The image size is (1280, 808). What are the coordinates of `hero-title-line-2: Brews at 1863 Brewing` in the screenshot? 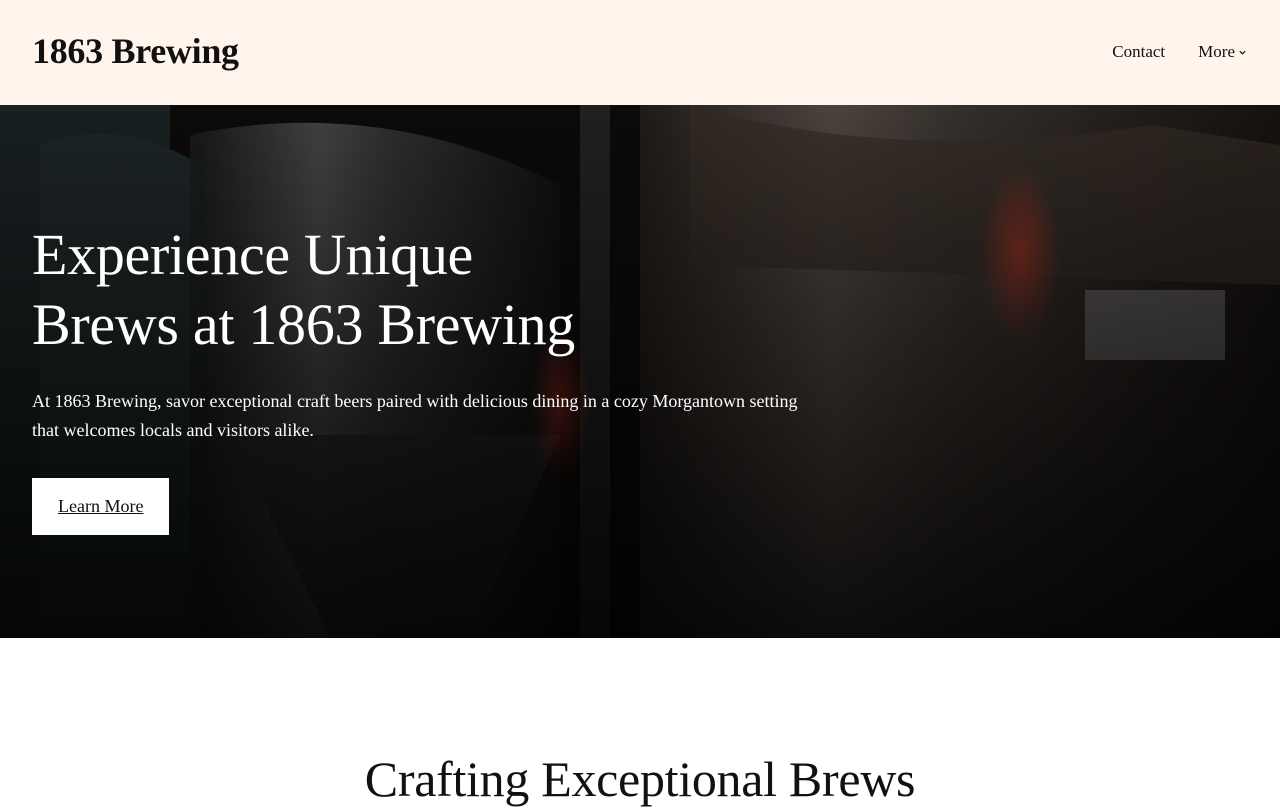 It's located at (304, 324).